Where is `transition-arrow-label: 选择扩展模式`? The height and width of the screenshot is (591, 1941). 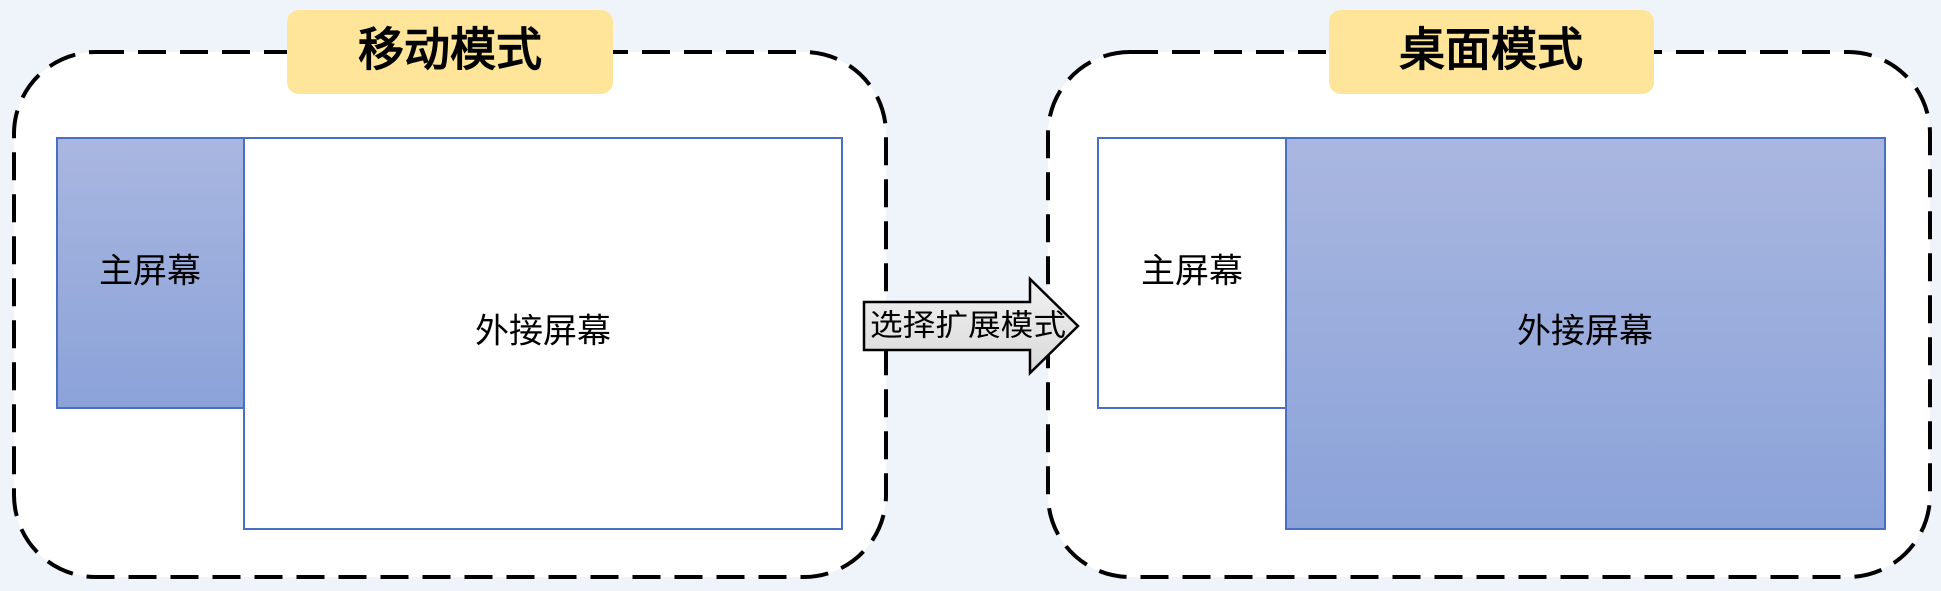 transition-arrow-label: 选择扩展模式 is located at coordinates (968, 326).